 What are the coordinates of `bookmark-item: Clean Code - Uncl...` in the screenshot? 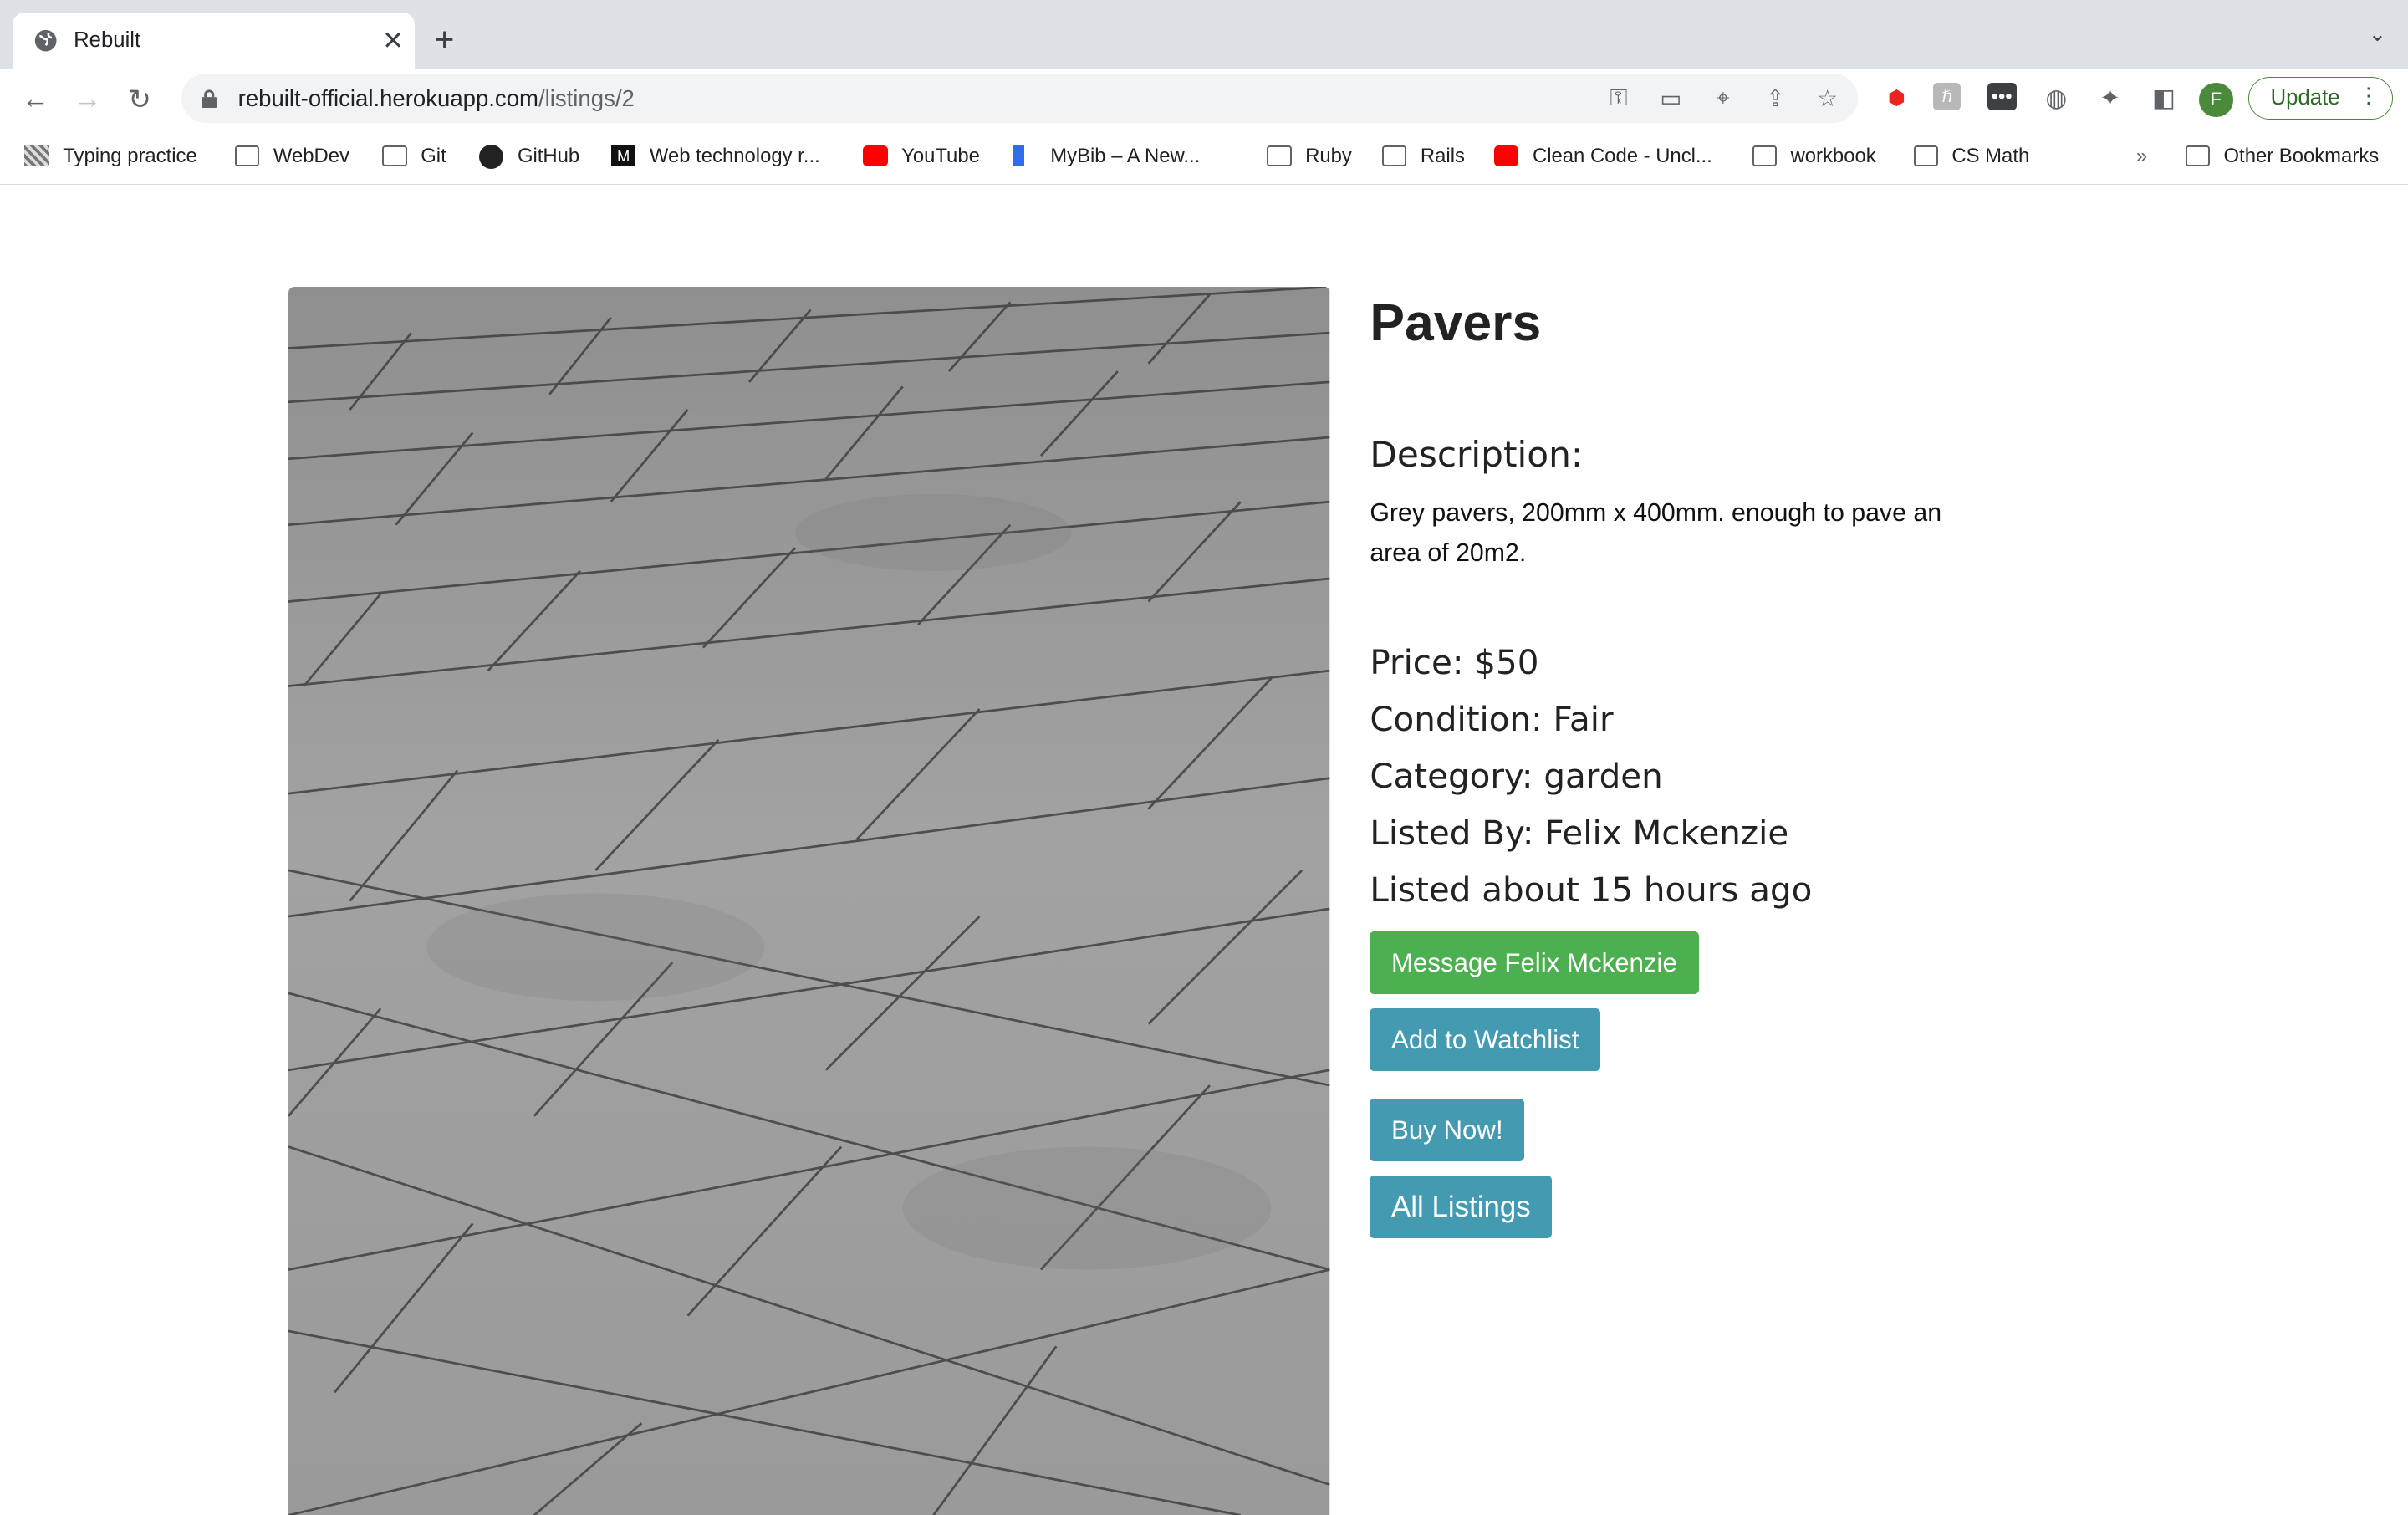 It's located at (1603, 156).